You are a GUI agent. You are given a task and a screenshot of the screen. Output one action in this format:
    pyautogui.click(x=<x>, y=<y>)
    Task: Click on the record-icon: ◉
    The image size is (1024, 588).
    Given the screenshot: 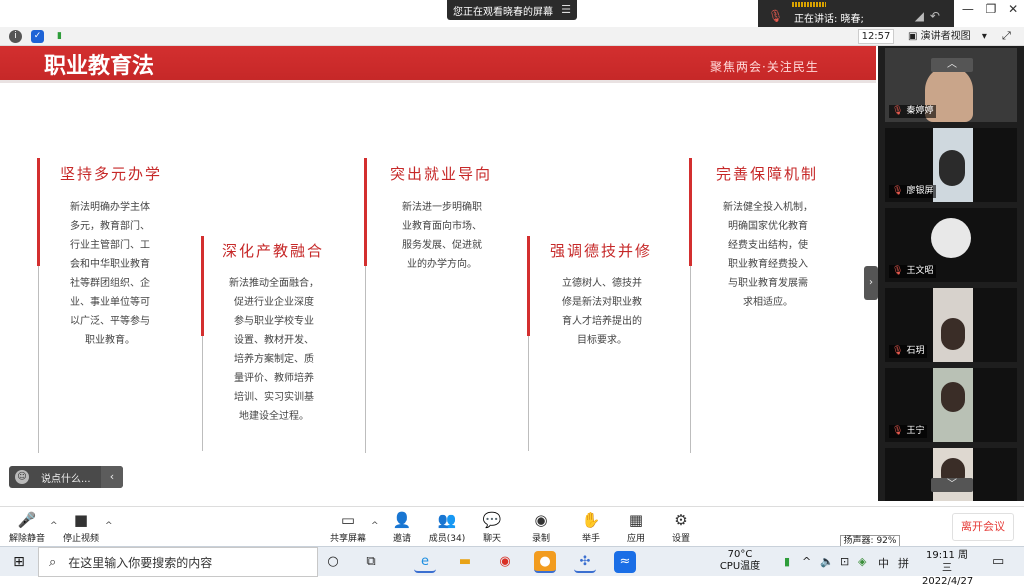 What is the action you would take?
    pyautogui.click(x=541, y=520)
    